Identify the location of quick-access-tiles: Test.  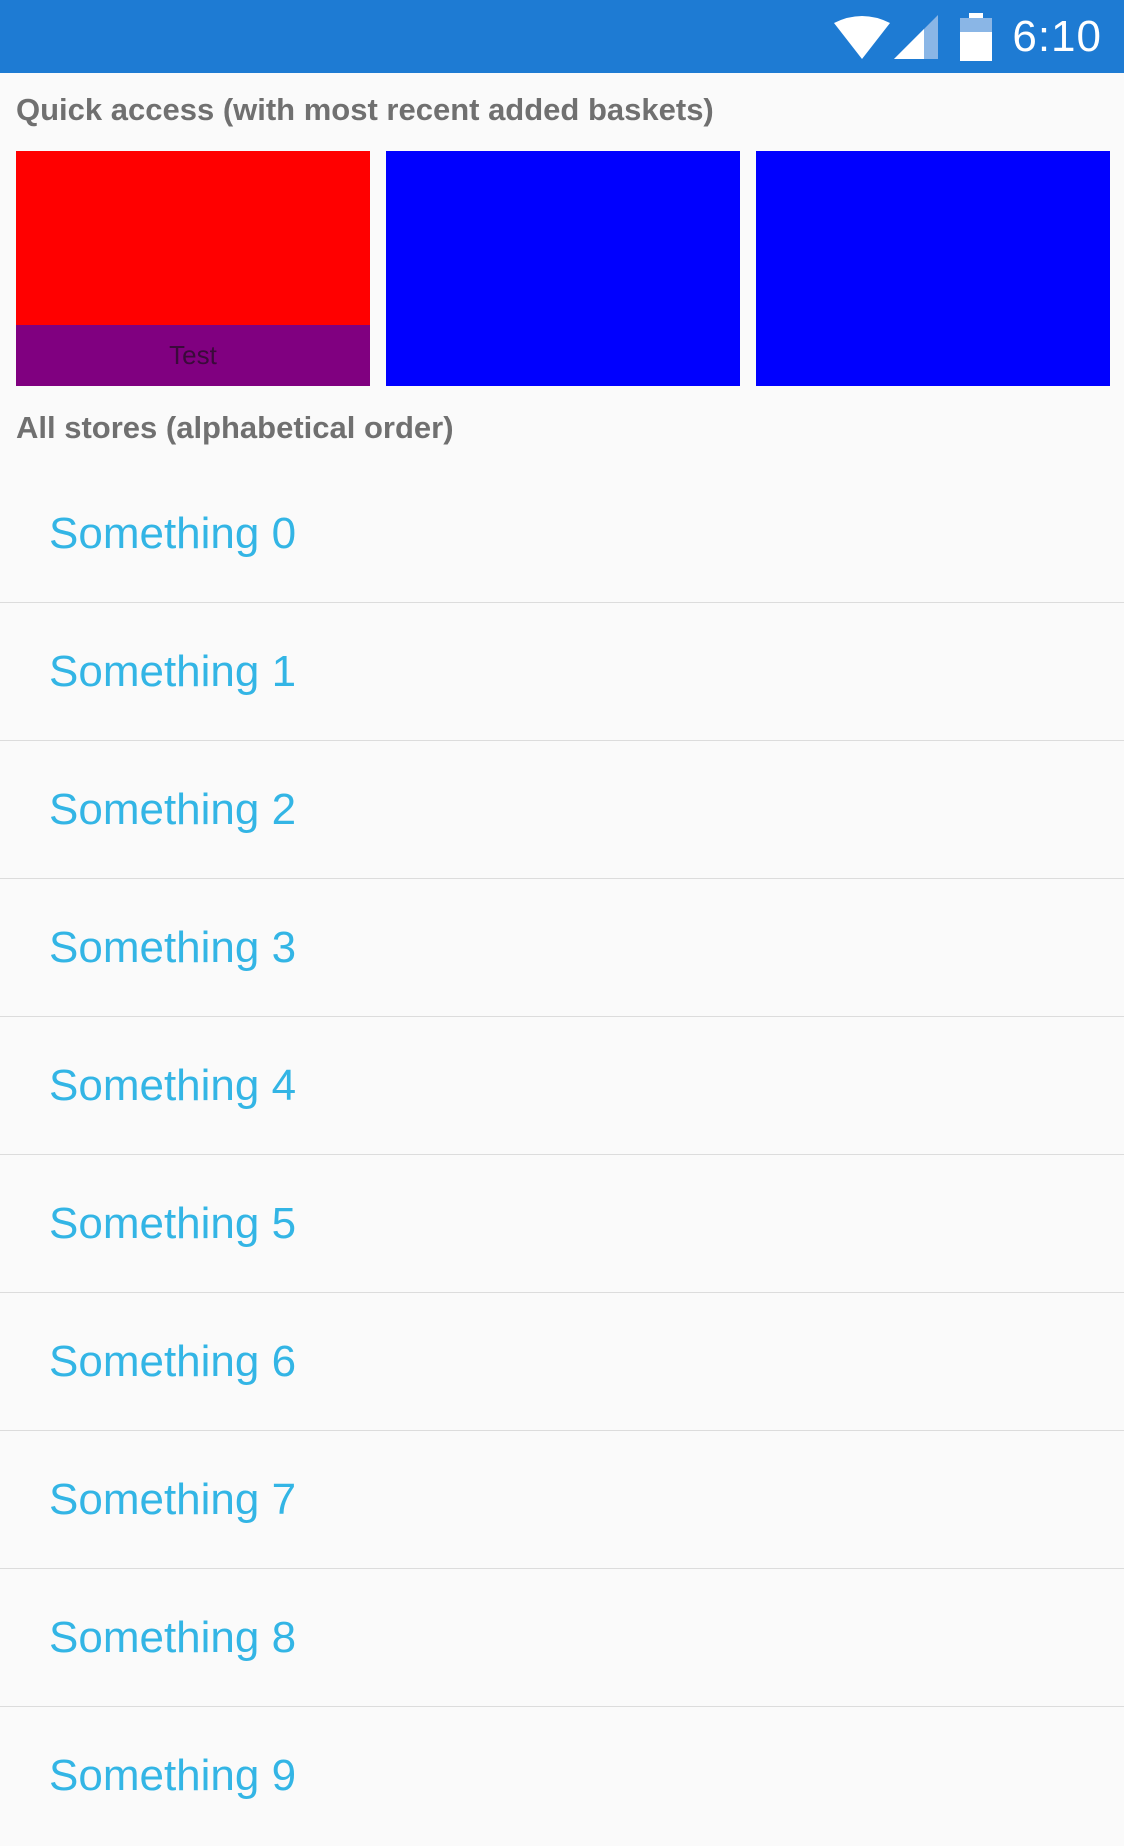
(563, 268).